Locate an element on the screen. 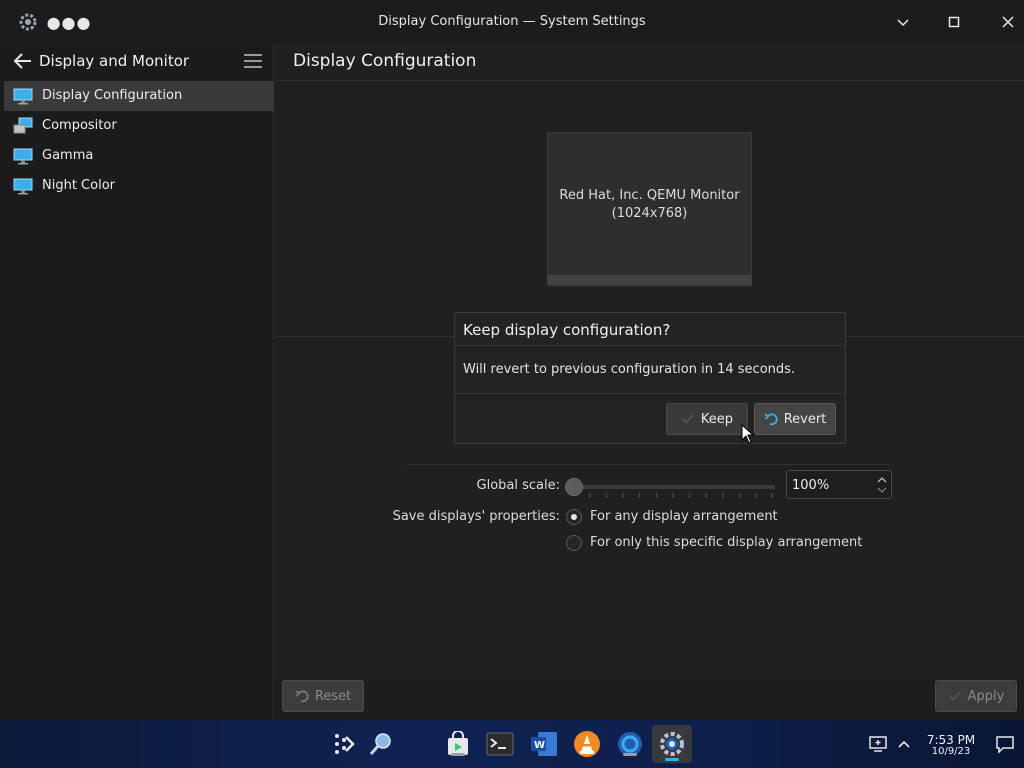 Image resolution: width=1024 pixels, height=768 pixels. svg-text: W is located at coordinates (539, 745).